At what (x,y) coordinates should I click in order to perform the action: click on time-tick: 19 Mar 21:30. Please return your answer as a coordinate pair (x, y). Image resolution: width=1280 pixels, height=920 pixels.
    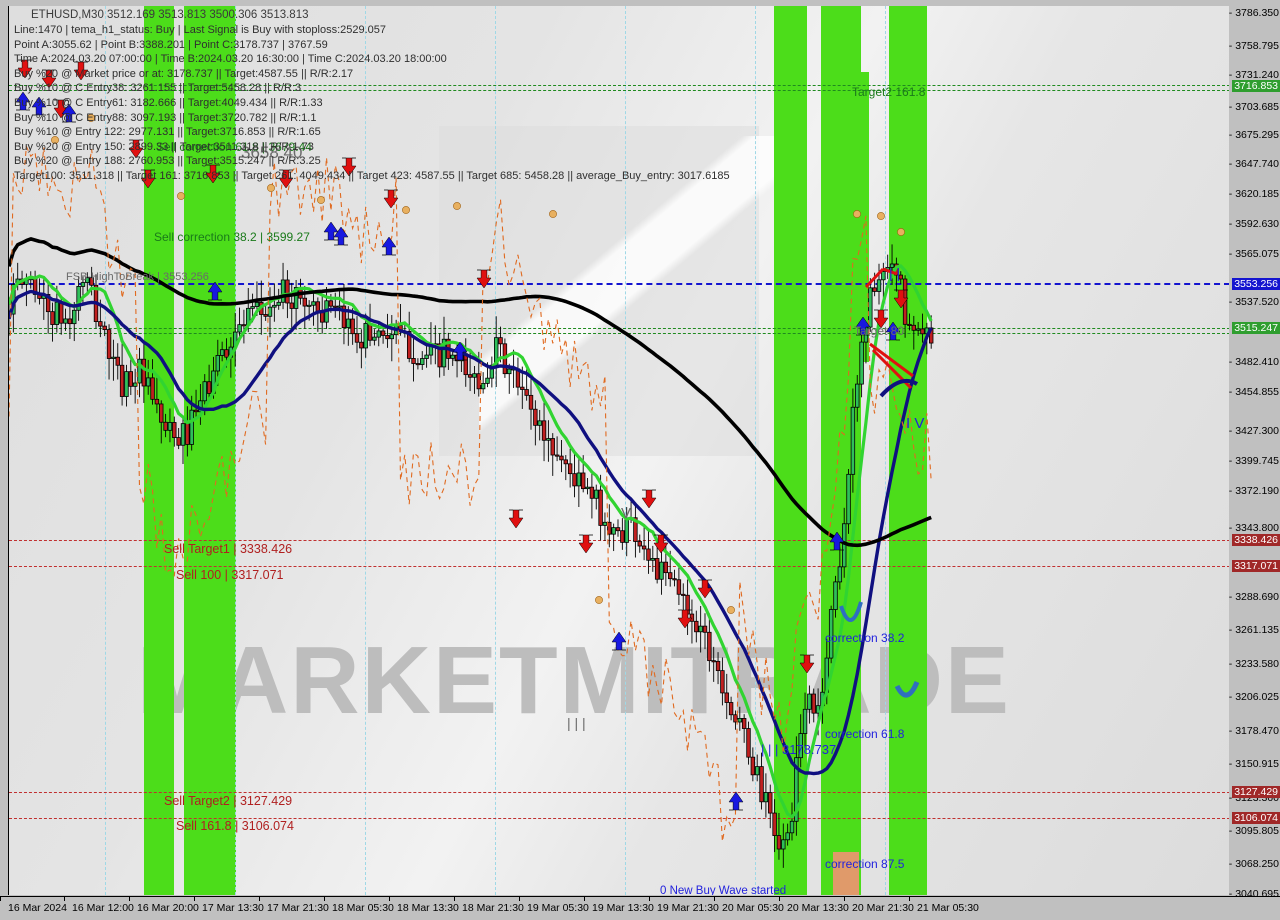
    Looking at the image, I should click on (688, 908).